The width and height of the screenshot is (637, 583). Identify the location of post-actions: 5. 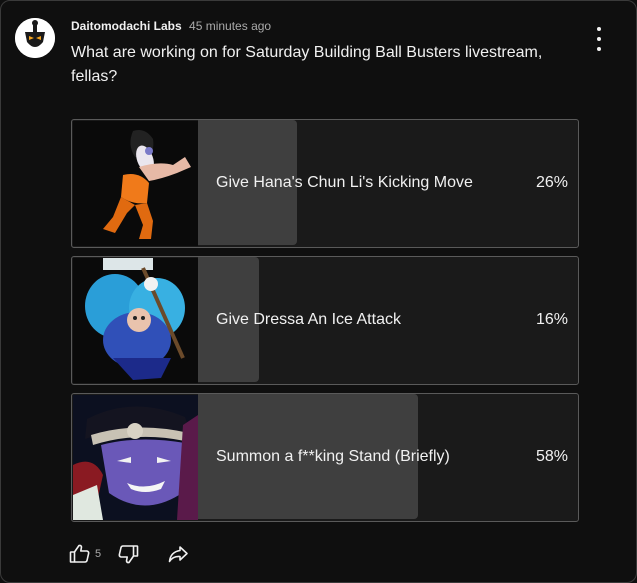
(129, 554).